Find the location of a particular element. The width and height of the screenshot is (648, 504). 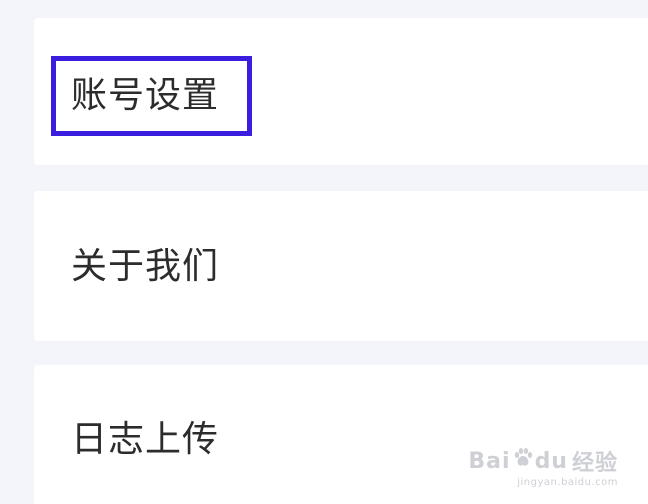

baidu-jingyan-watermark: Bai du 经验 jingyan.baidu.com is located at coordinates (543, 466).